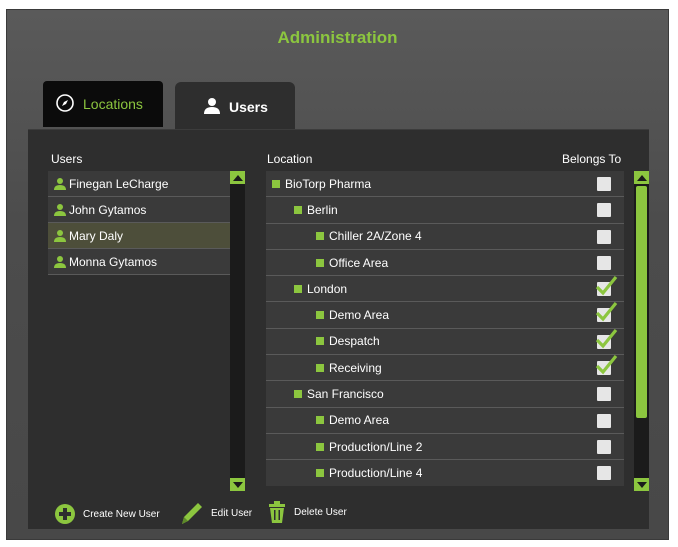 This screenshot has height=547, width=678. Describe the element at coordinates (290, 159) in the screenshot. I see `location-header: Location` at that location.